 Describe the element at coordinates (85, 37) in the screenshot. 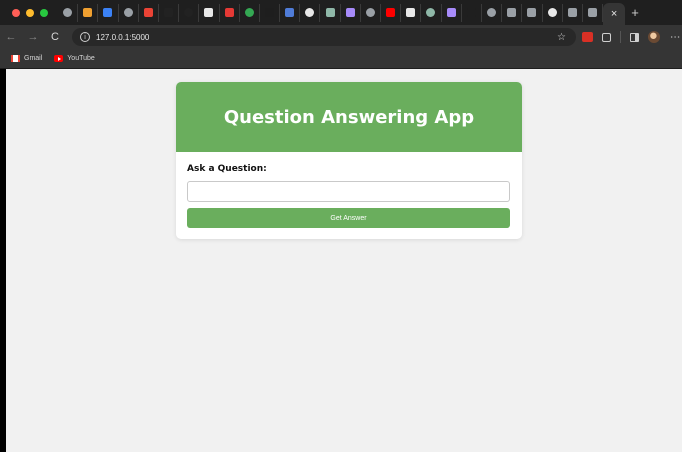

I see `site-info-icon: i` at that location.